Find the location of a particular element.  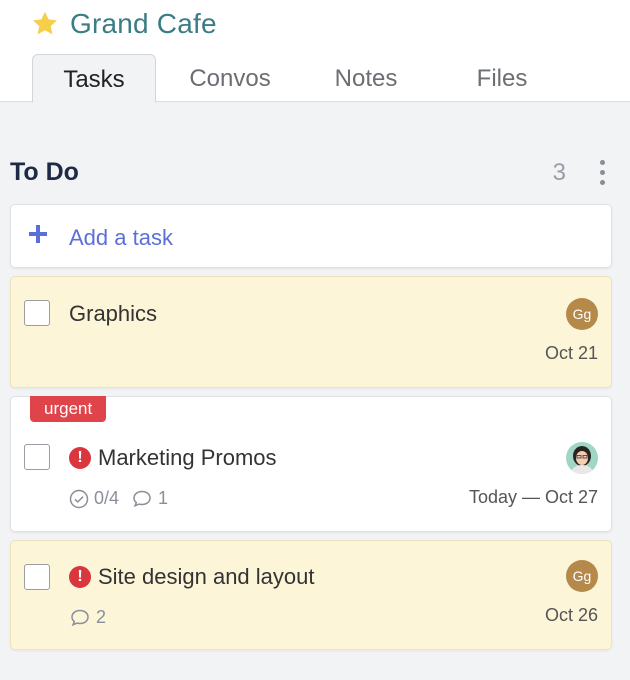

plus-icon is located at coordinates (38, 234).